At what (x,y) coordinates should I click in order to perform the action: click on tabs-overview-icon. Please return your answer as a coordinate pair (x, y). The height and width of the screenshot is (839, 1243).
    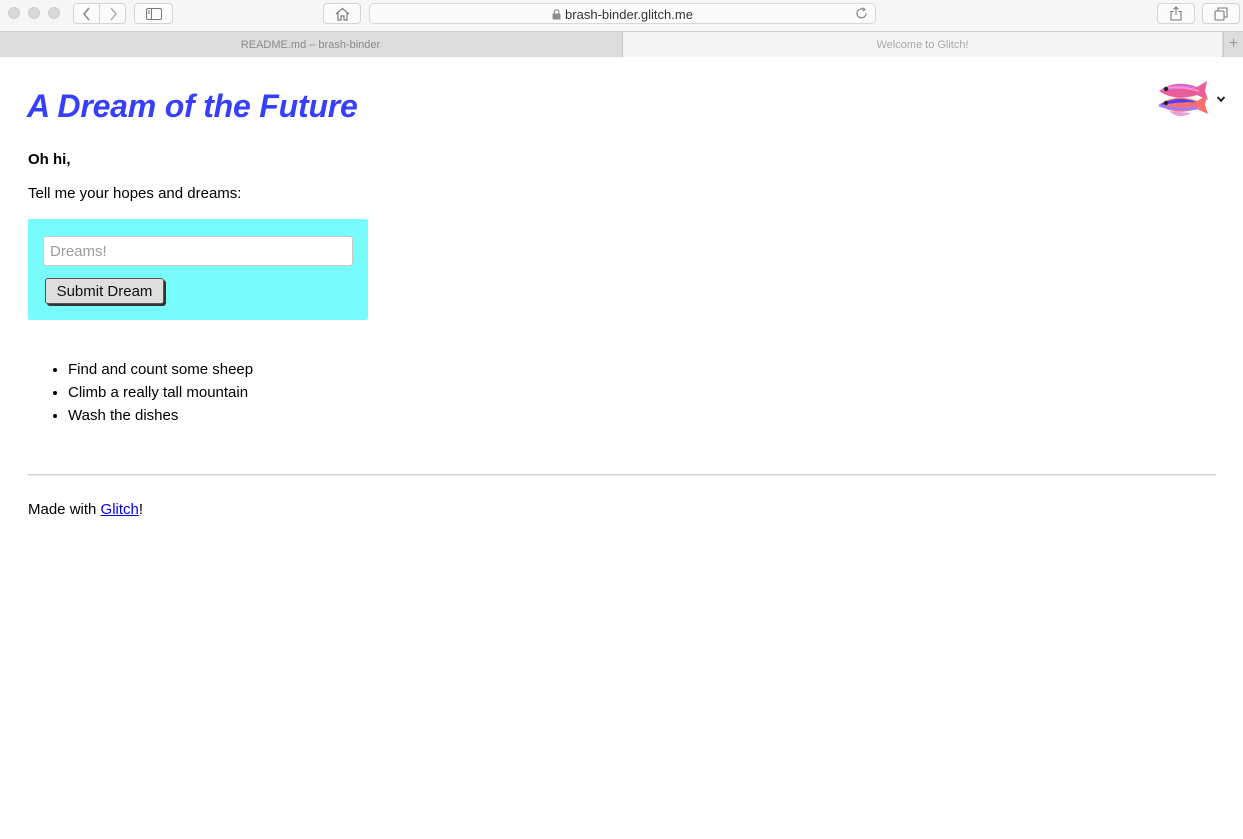
    Looking at the image, I should click on (1221, 13).